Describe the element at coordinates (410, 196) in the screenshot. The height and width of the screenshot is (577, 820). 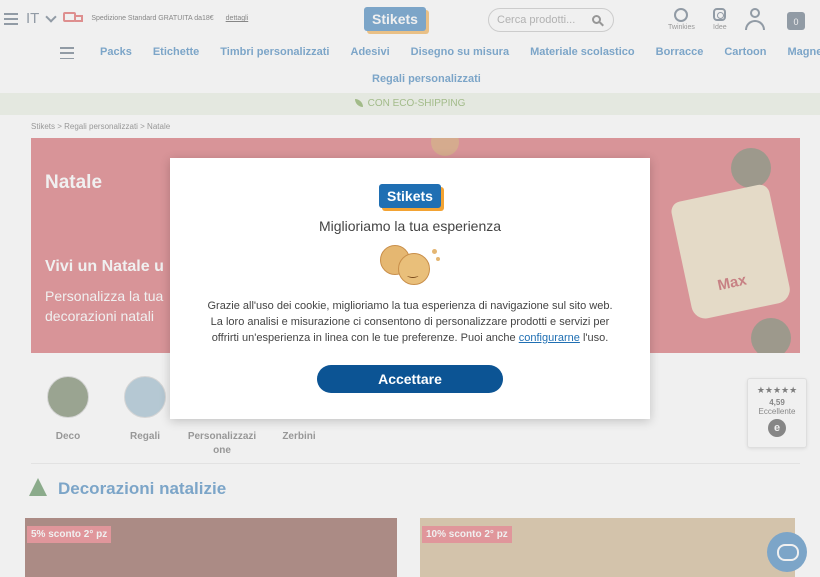
I see `modal-logo: Stikets` at that location.